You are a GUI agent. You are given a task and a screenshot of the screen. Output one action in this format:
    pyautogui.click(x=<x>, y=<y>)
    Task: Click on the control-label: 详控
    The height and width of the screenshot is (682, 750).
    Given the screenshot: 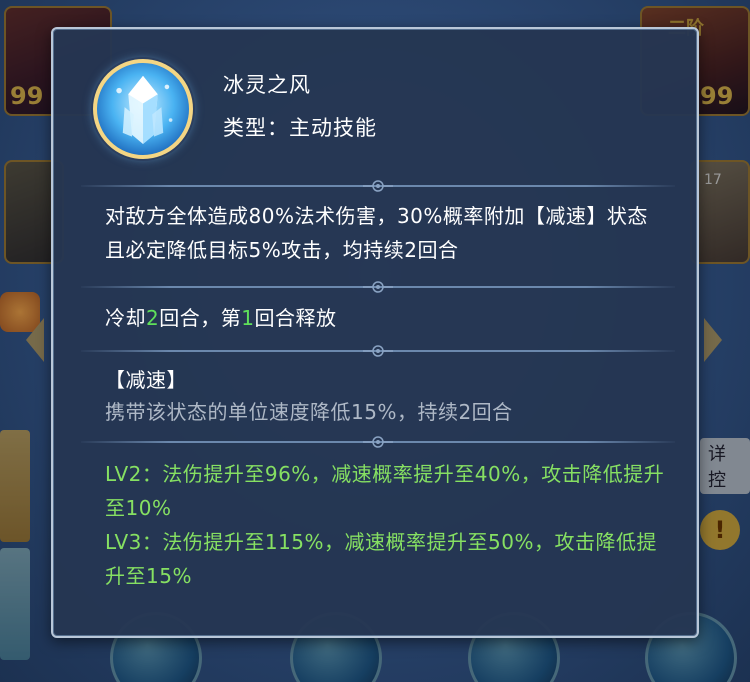 What is the action you would take?
    pyautogui.click(x=725, y=466)
    